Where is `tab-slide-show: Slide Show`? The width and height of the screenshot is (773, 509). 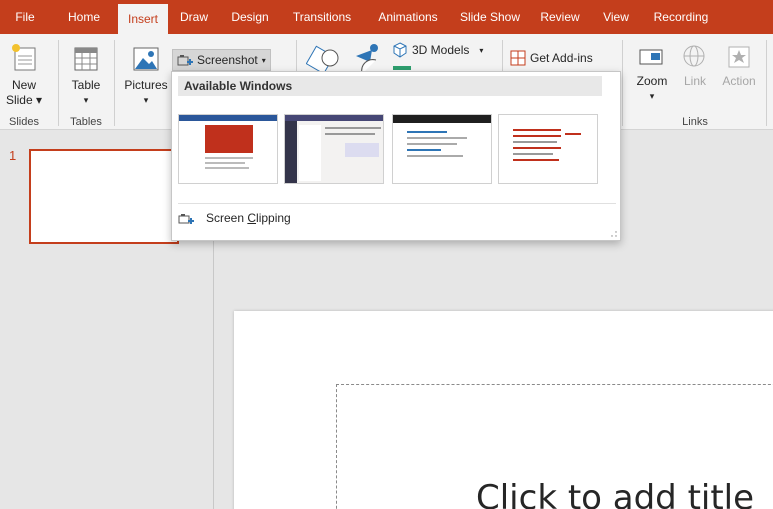
tab-slide-show: Slide Show is located at coordinates (490, 17).